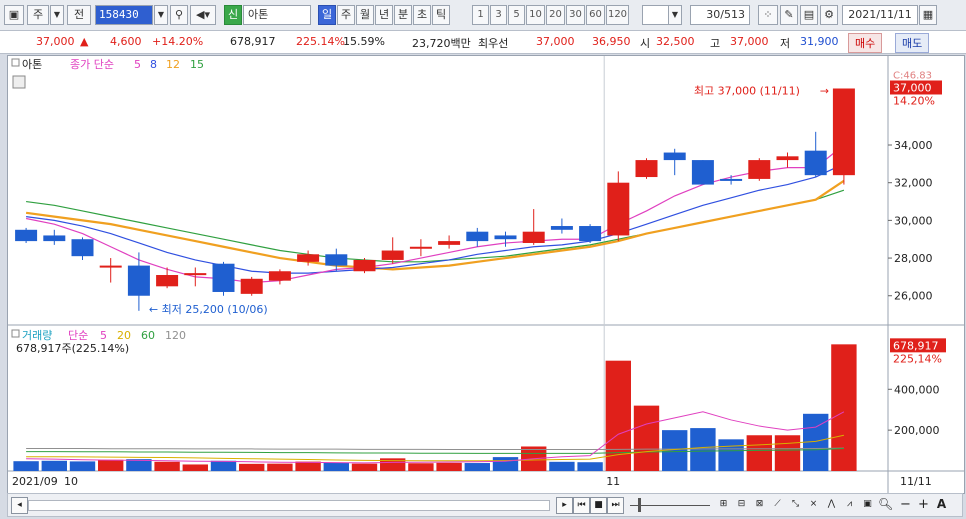  I want to click on period-tab: 주, so click(346, 15).